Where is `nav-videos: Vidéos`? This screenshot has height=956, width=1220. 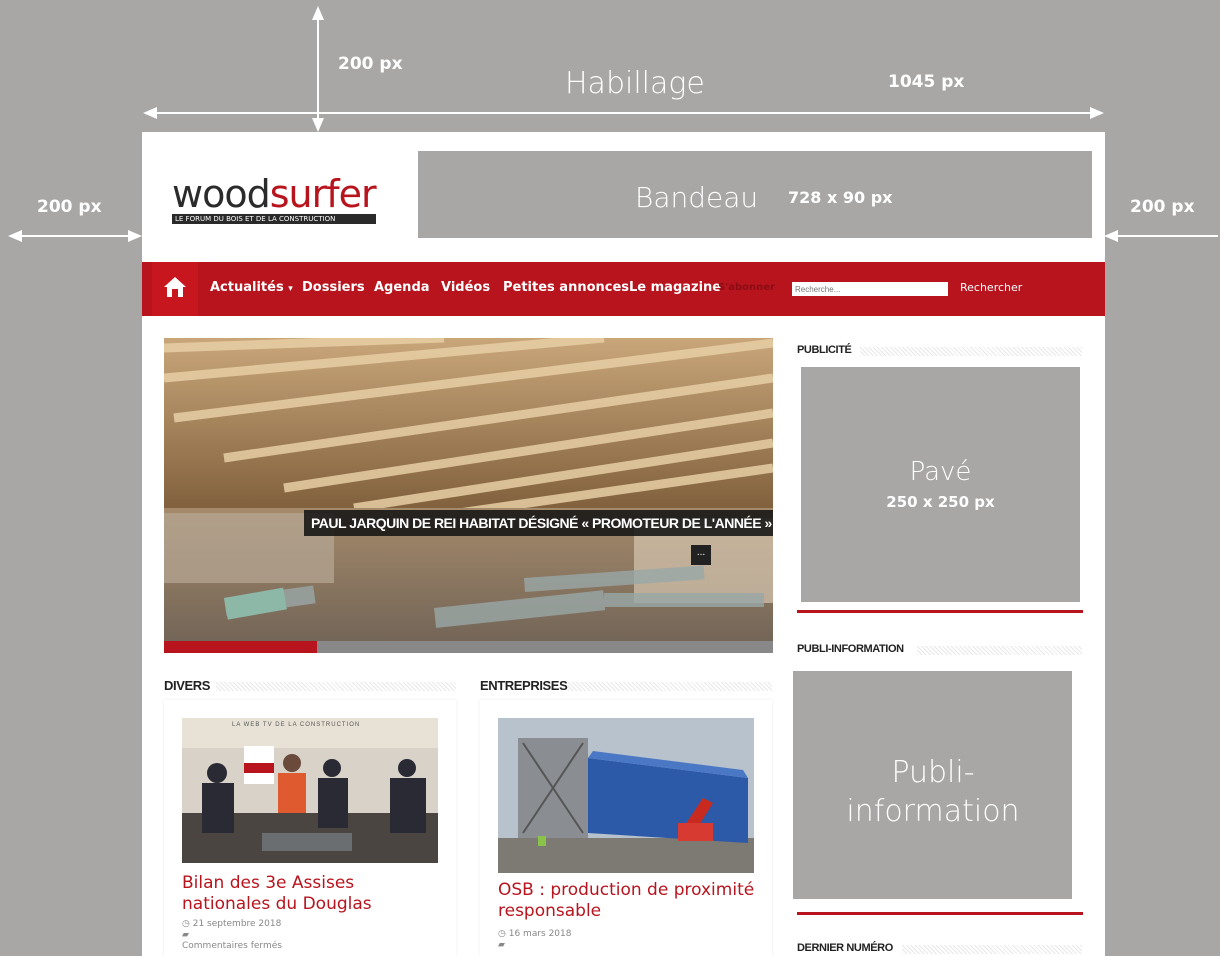 nav-videos: Vidéos is located at coordinates (465, 287).